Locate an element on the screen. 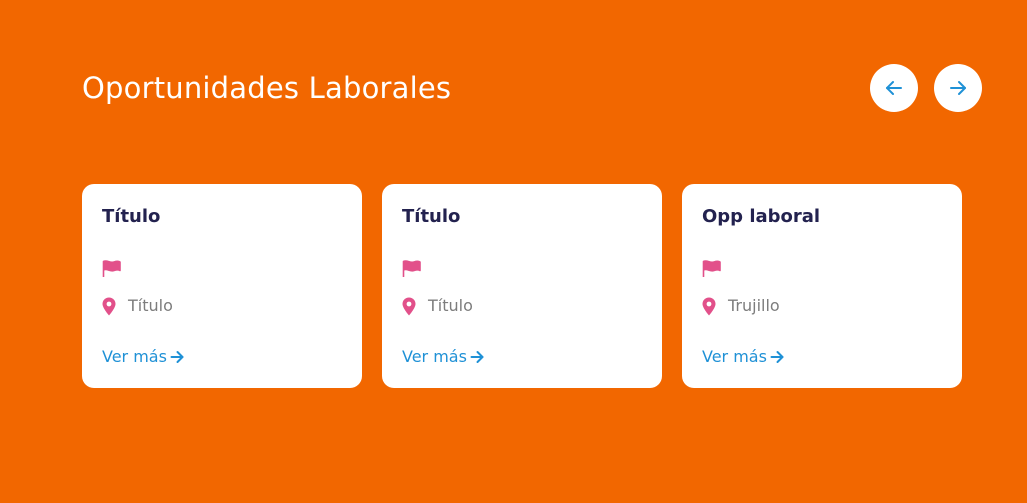 Image resolution: width=1027 pixels, height=503 pixels. section-title: Oportunidades Laborales is located at coordinates (267, 88).